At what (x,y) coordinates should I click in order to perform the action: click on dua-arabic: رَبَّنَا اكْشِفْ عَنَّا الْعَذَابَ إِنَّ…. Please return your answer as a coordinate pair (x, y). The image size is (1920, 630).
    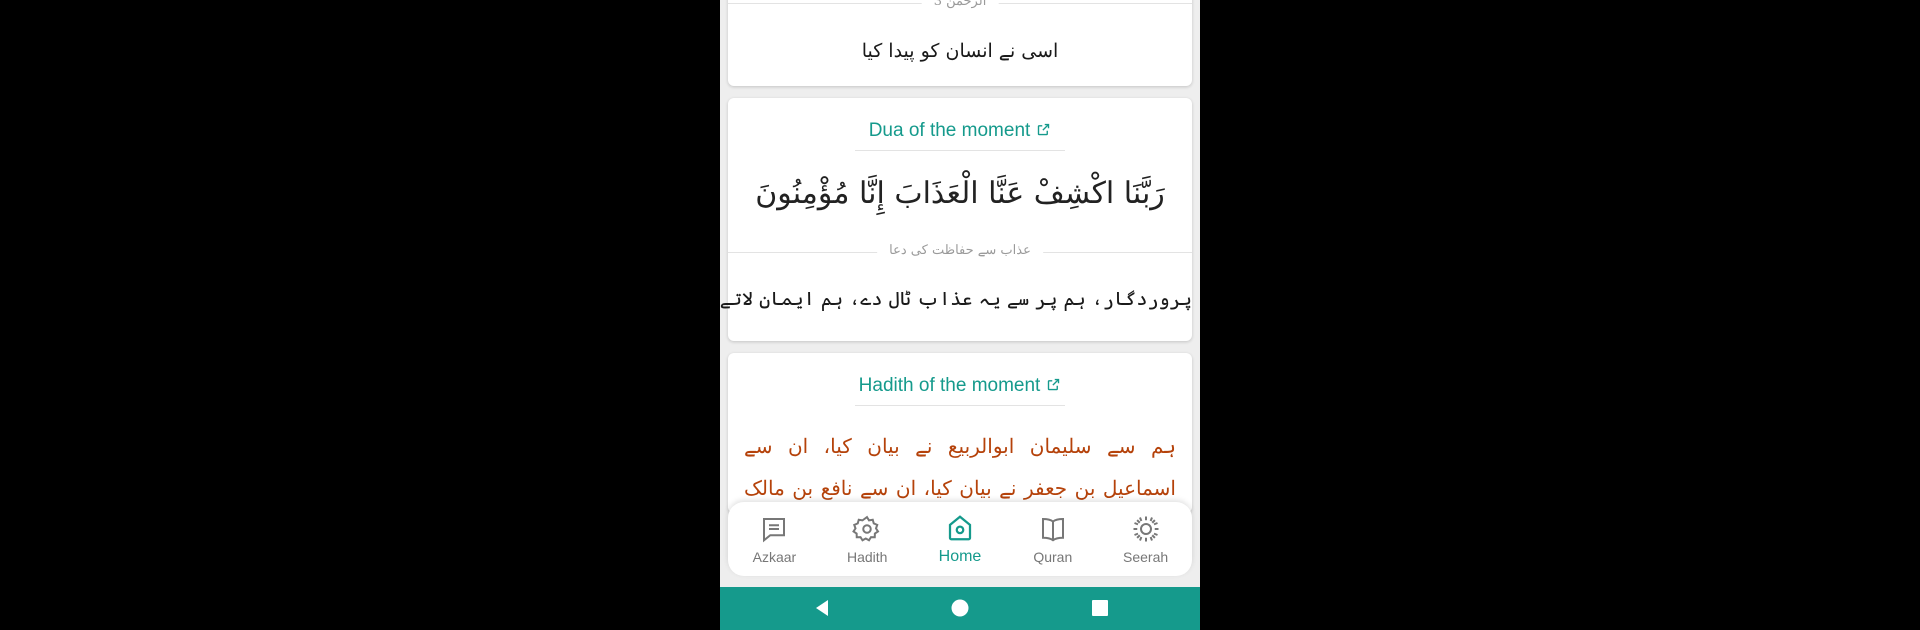
    Looking at the image, I should click on (960, 193).